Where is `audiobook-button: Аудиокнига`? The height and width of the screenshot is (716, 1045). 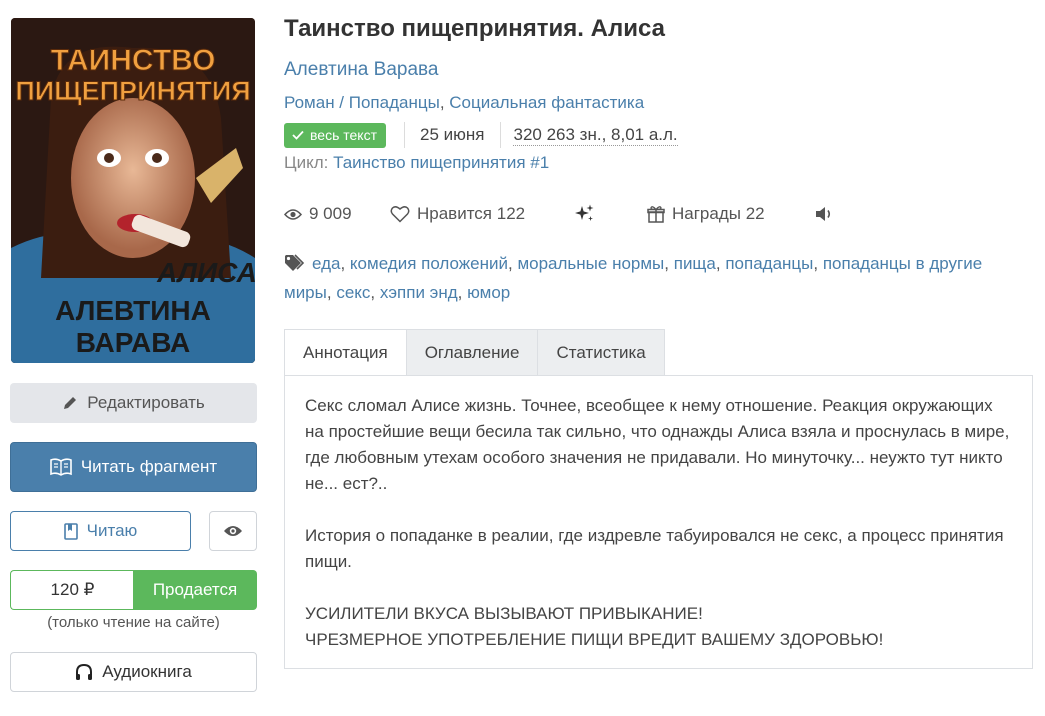 audiobook-button: Аудиокнига is located at coordinates (133, 672).